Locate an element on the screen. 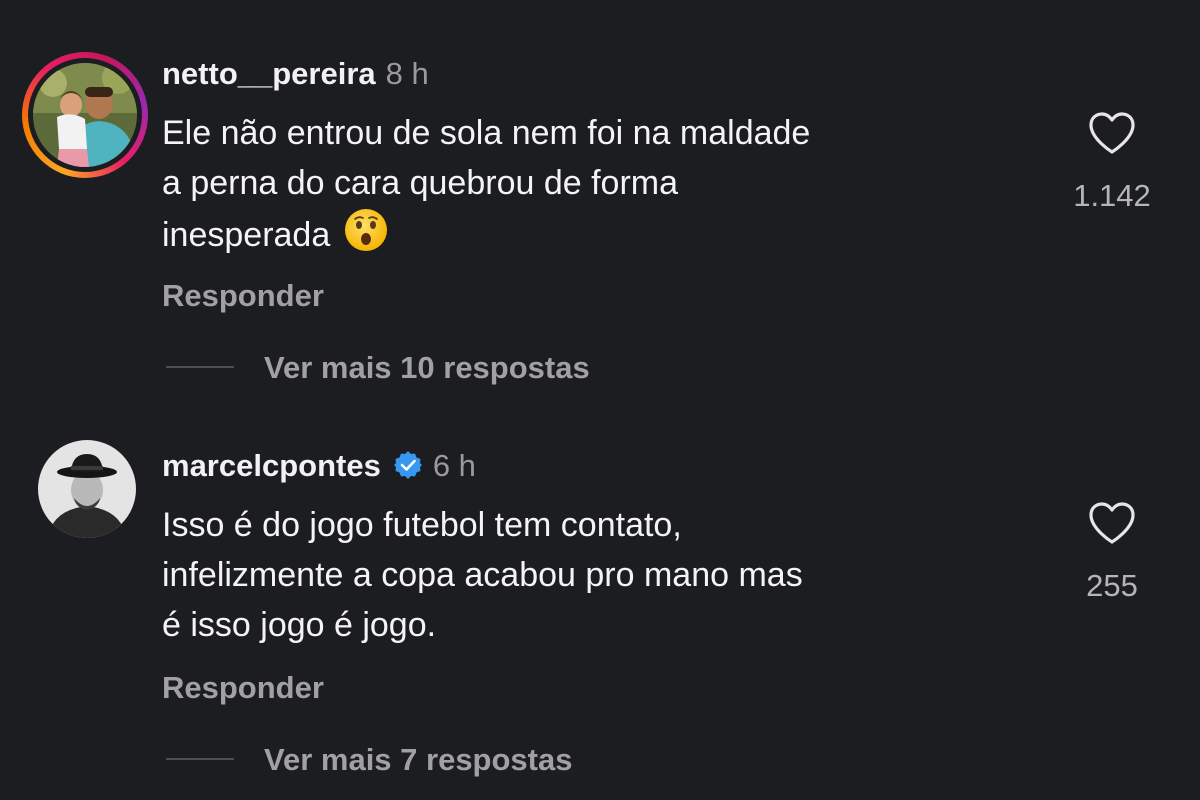  view-more-replies-label: Ver mais 7 respostas is located at coordinates (418, 759).